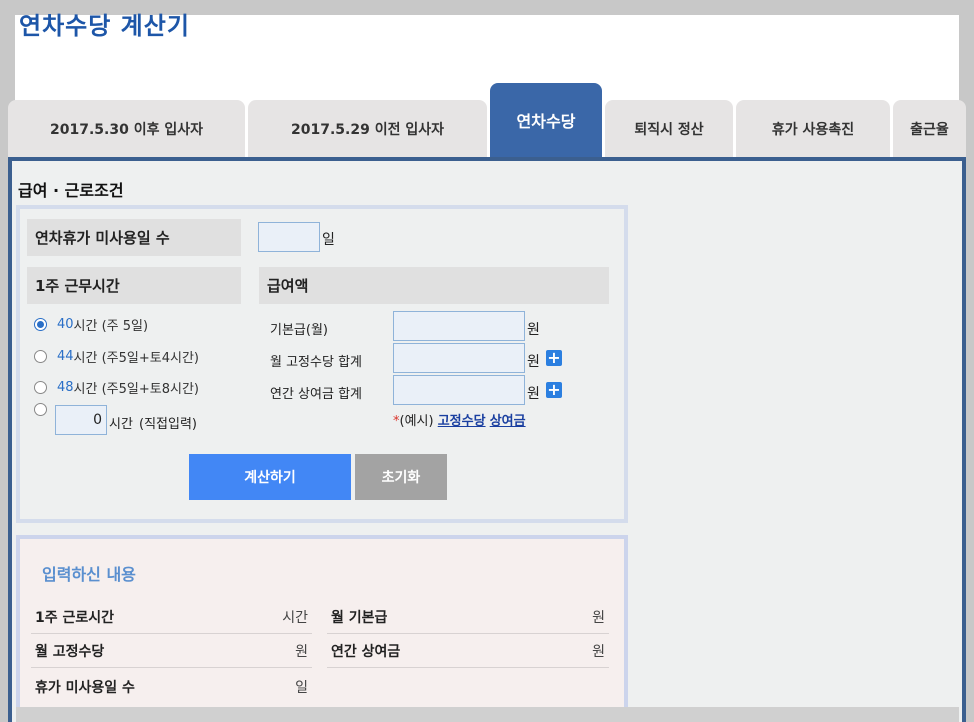 This screenshot has width=974, height=722. What do you see at coordinates (270, 477) in the screenshot?
I see `calculate-button: 계산하기` at bounding box center [270, 477].